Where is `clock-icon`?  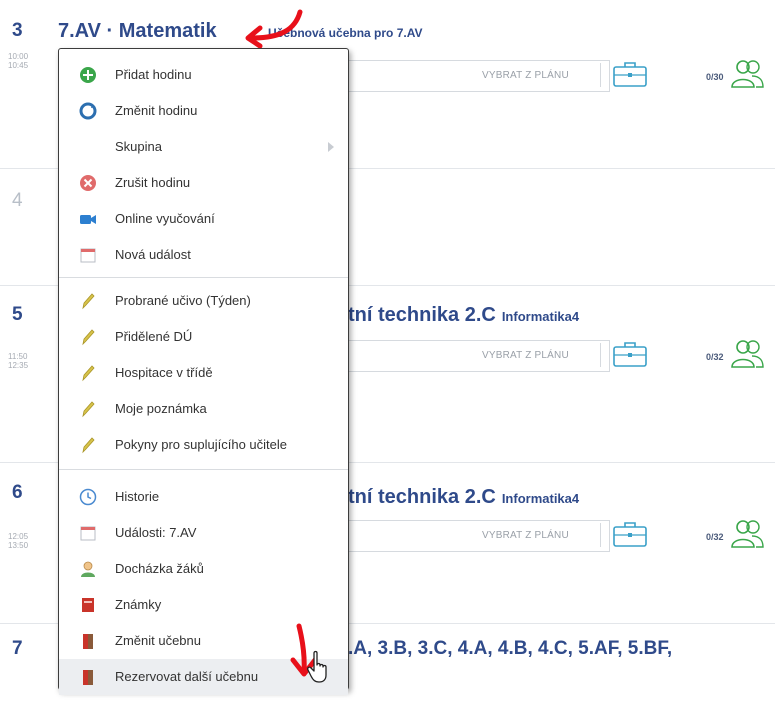
clock-icon is located at coordinates (88, 497).